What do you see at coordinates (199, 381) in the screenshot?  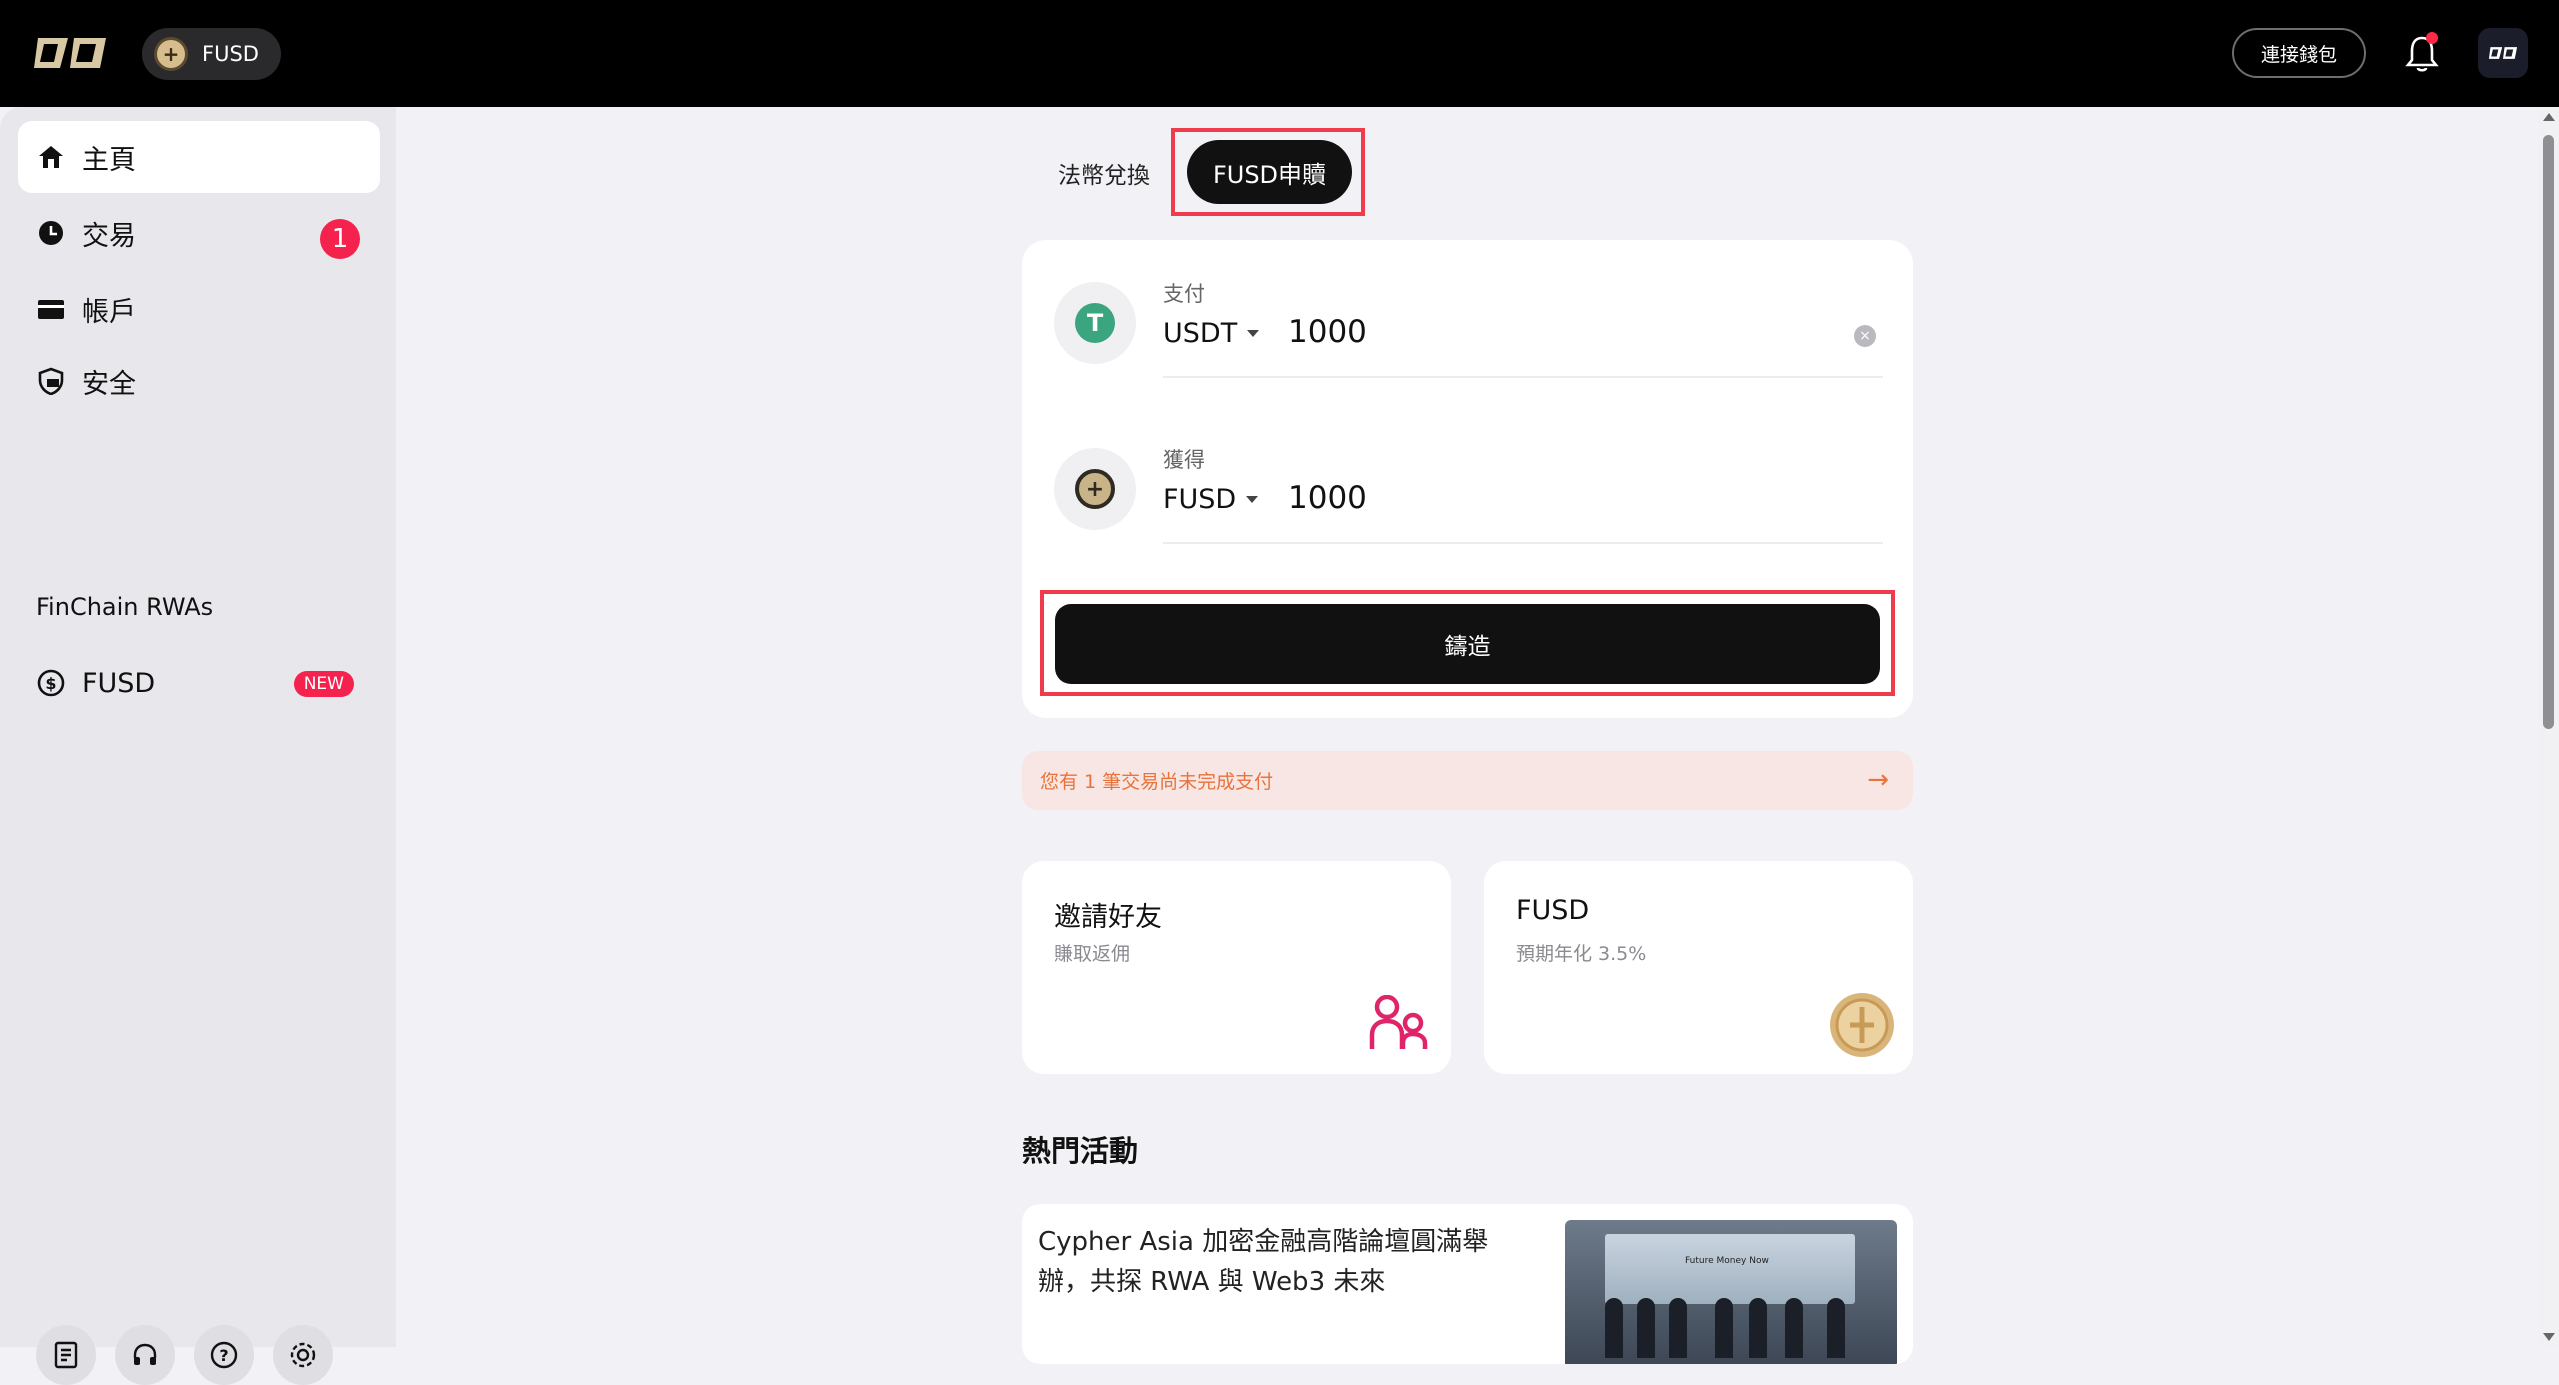 I see `sidebar-item-security: 安全` at bounding box center [199, 381].